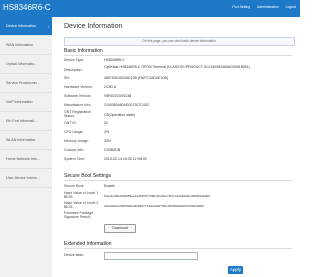  I want to click on info-label: System Time:, so click(75, 159).